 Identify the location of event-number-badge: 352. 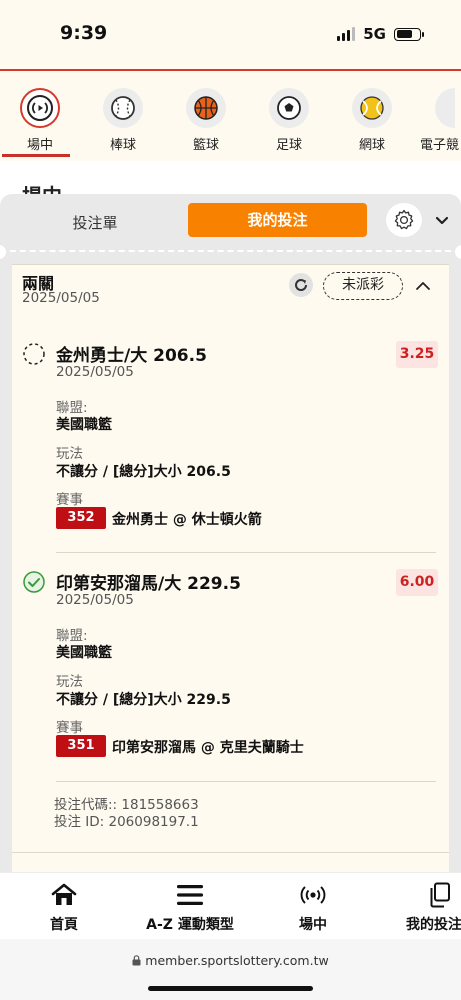
(81, 518).